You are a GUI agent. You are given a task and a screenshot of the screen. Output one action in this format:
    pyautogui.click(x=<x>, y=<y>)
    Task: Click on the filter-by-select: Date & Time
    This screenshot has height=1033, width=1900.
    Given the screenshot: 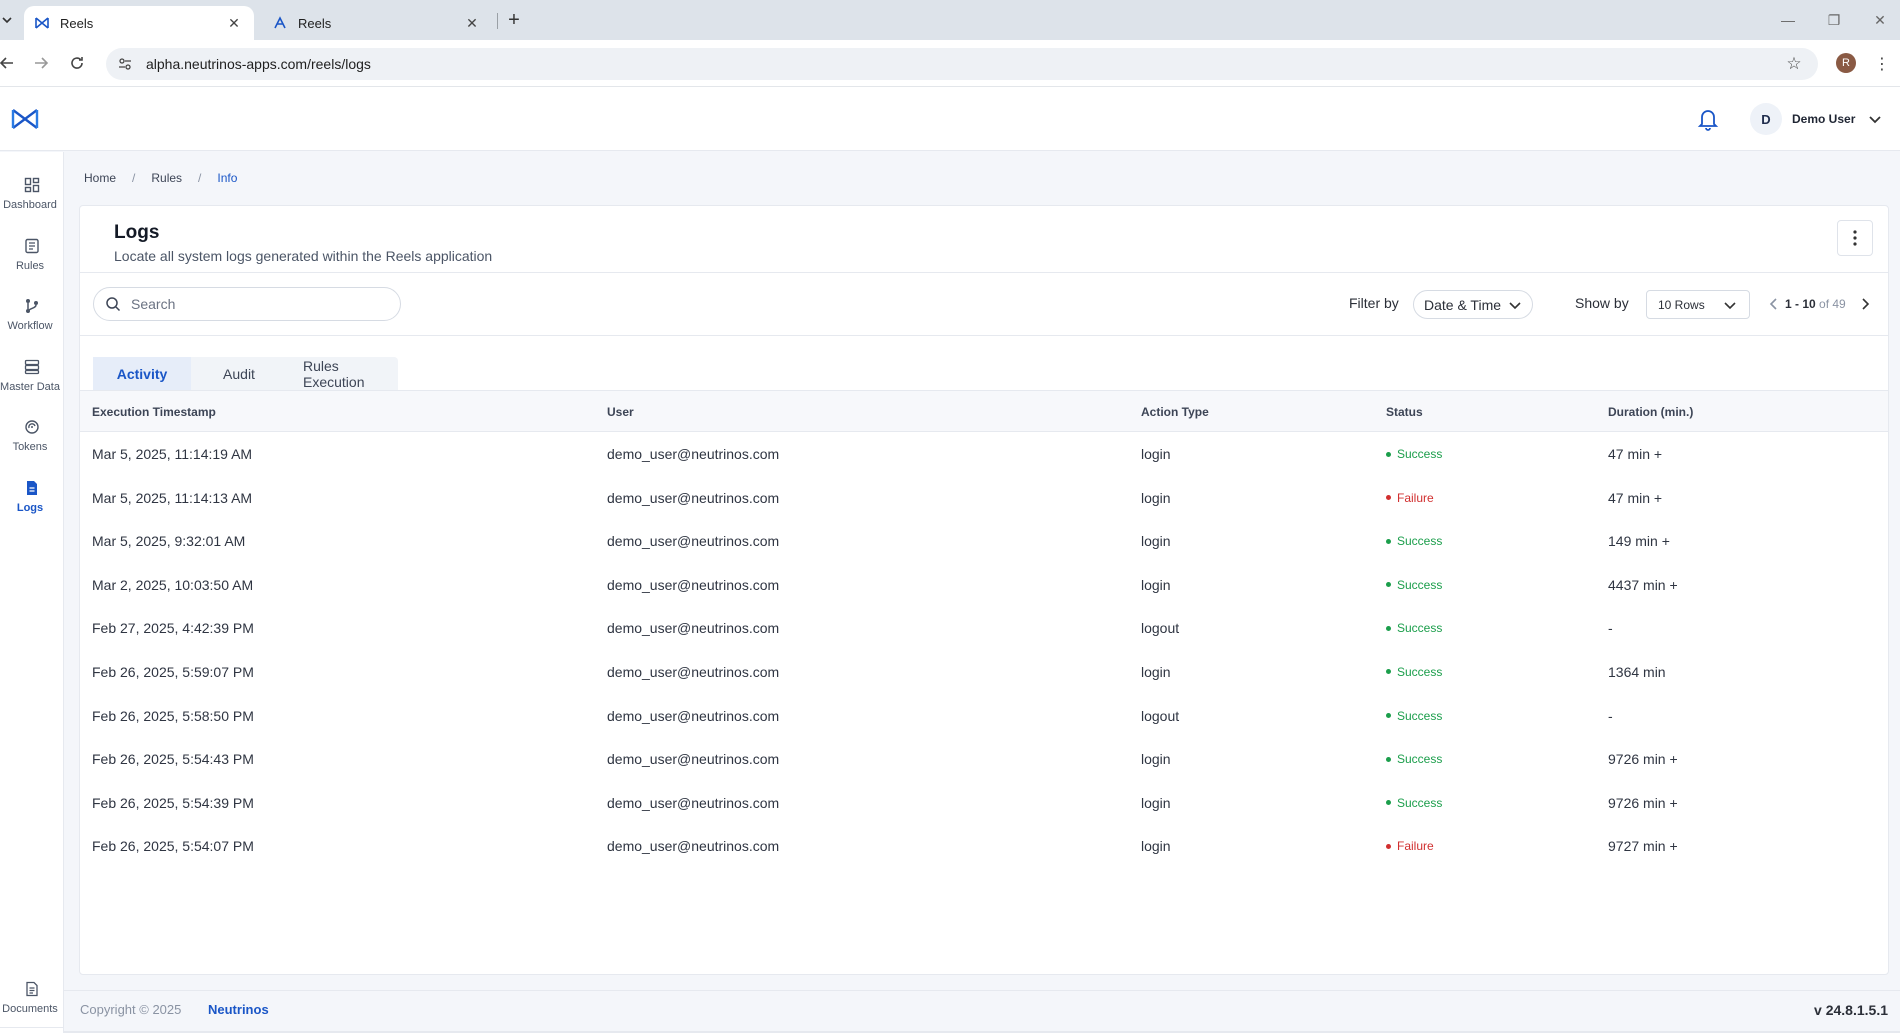 What is the action you would take?
    pyautogui.click(x=1473, y=304)
    